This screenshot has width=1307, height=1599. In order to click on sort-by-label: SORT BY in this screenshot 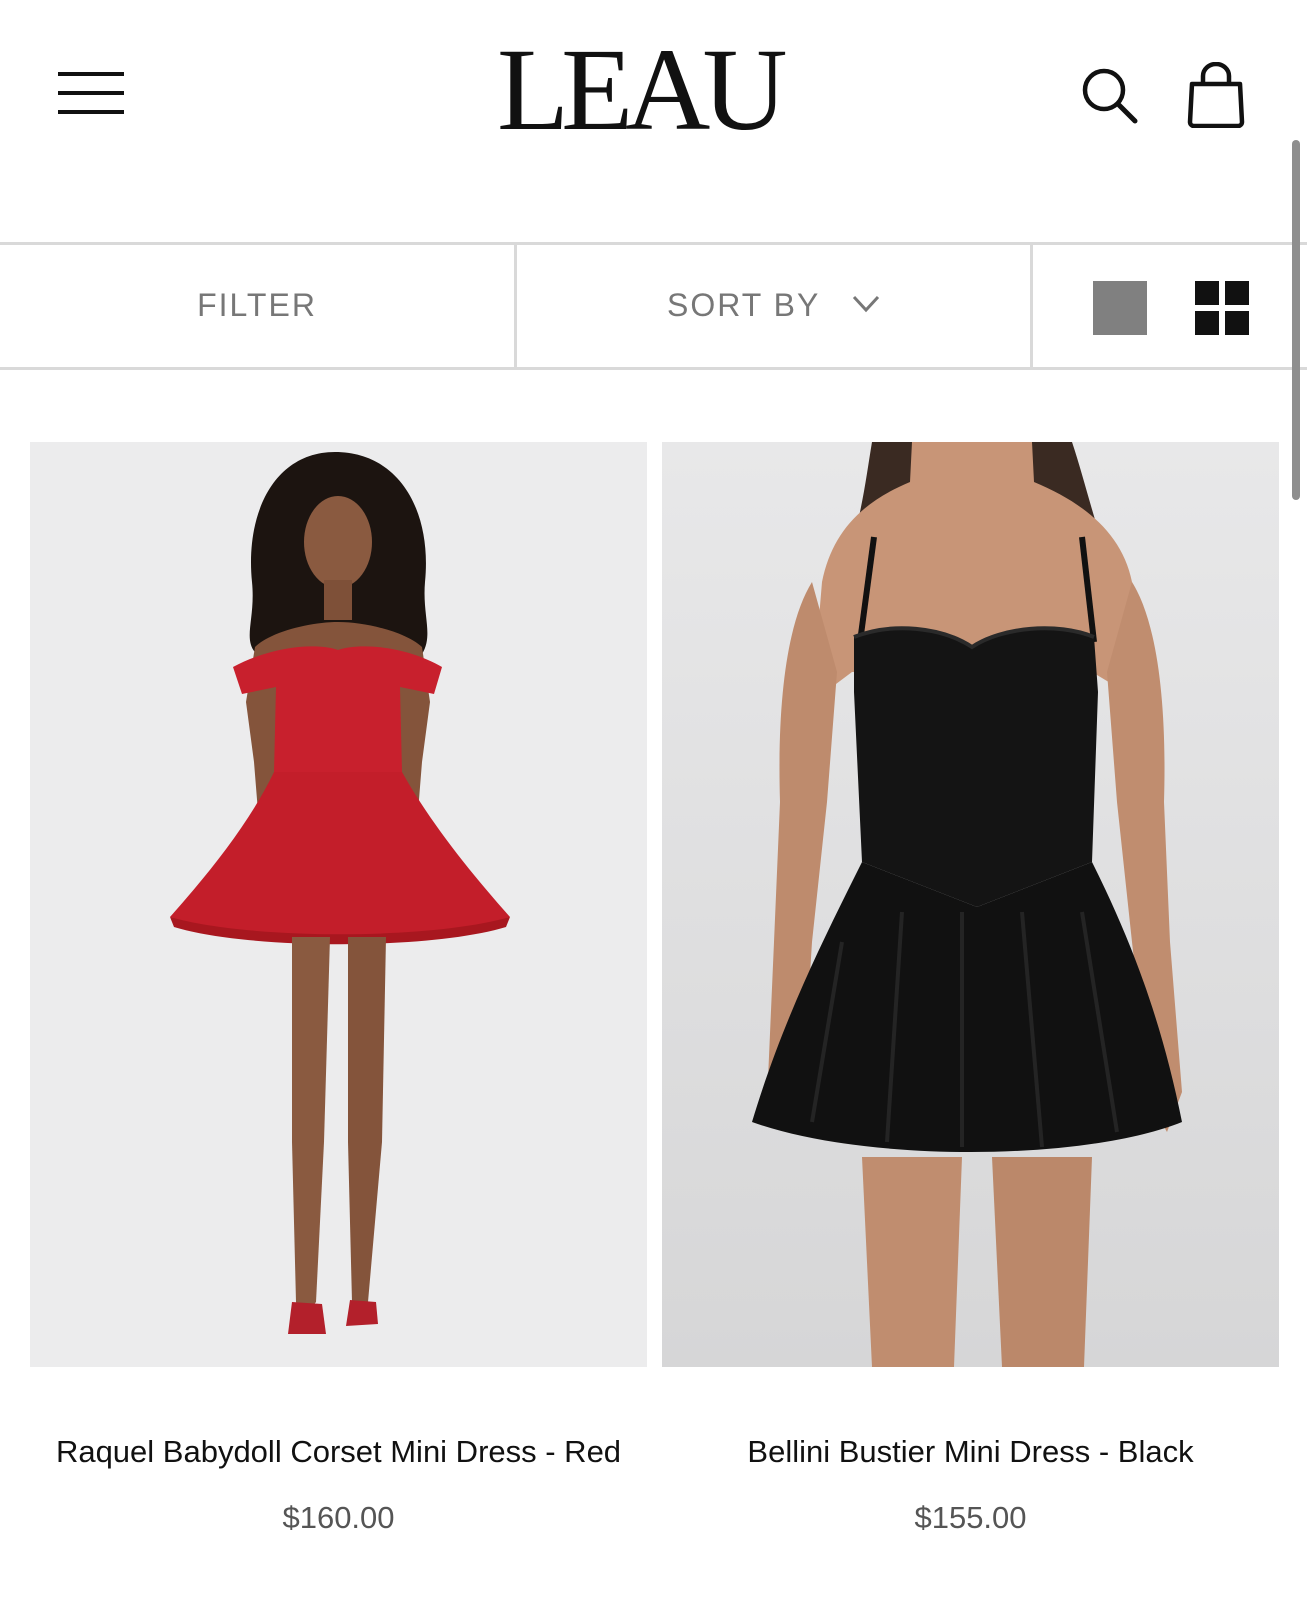, I will do `click(744, 305)`.